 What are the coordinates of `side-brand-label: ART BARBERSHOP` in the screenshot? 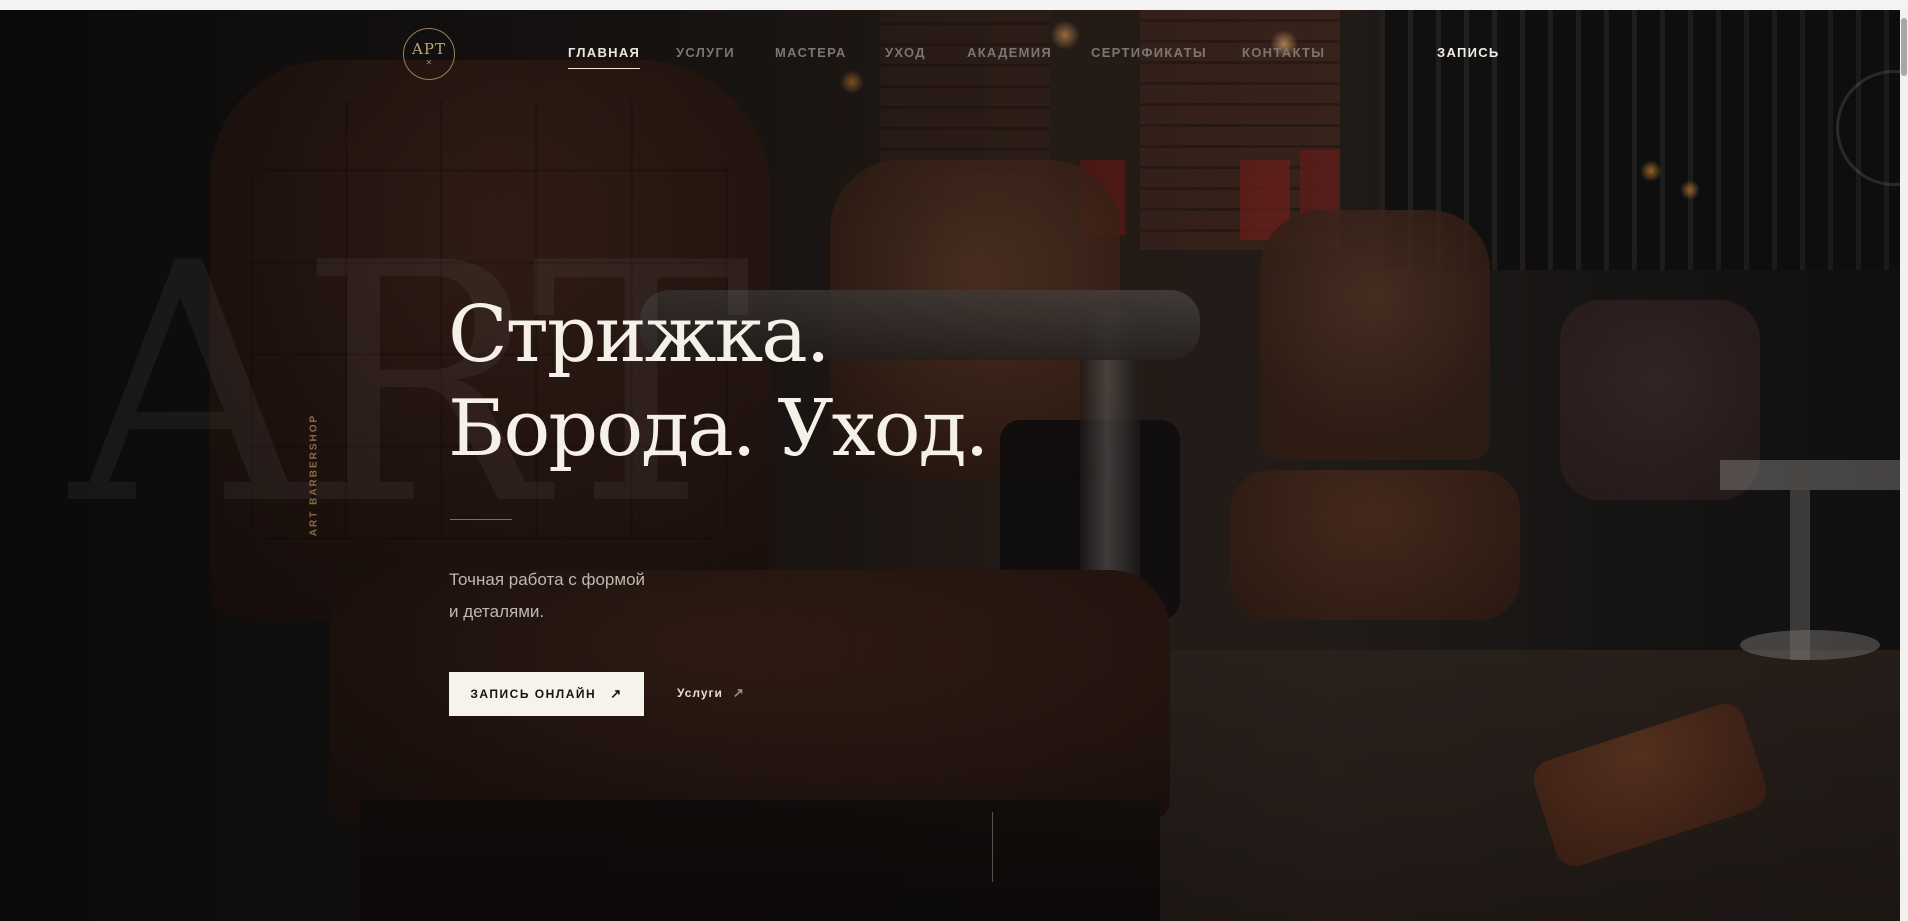 It's located at (314, 475).